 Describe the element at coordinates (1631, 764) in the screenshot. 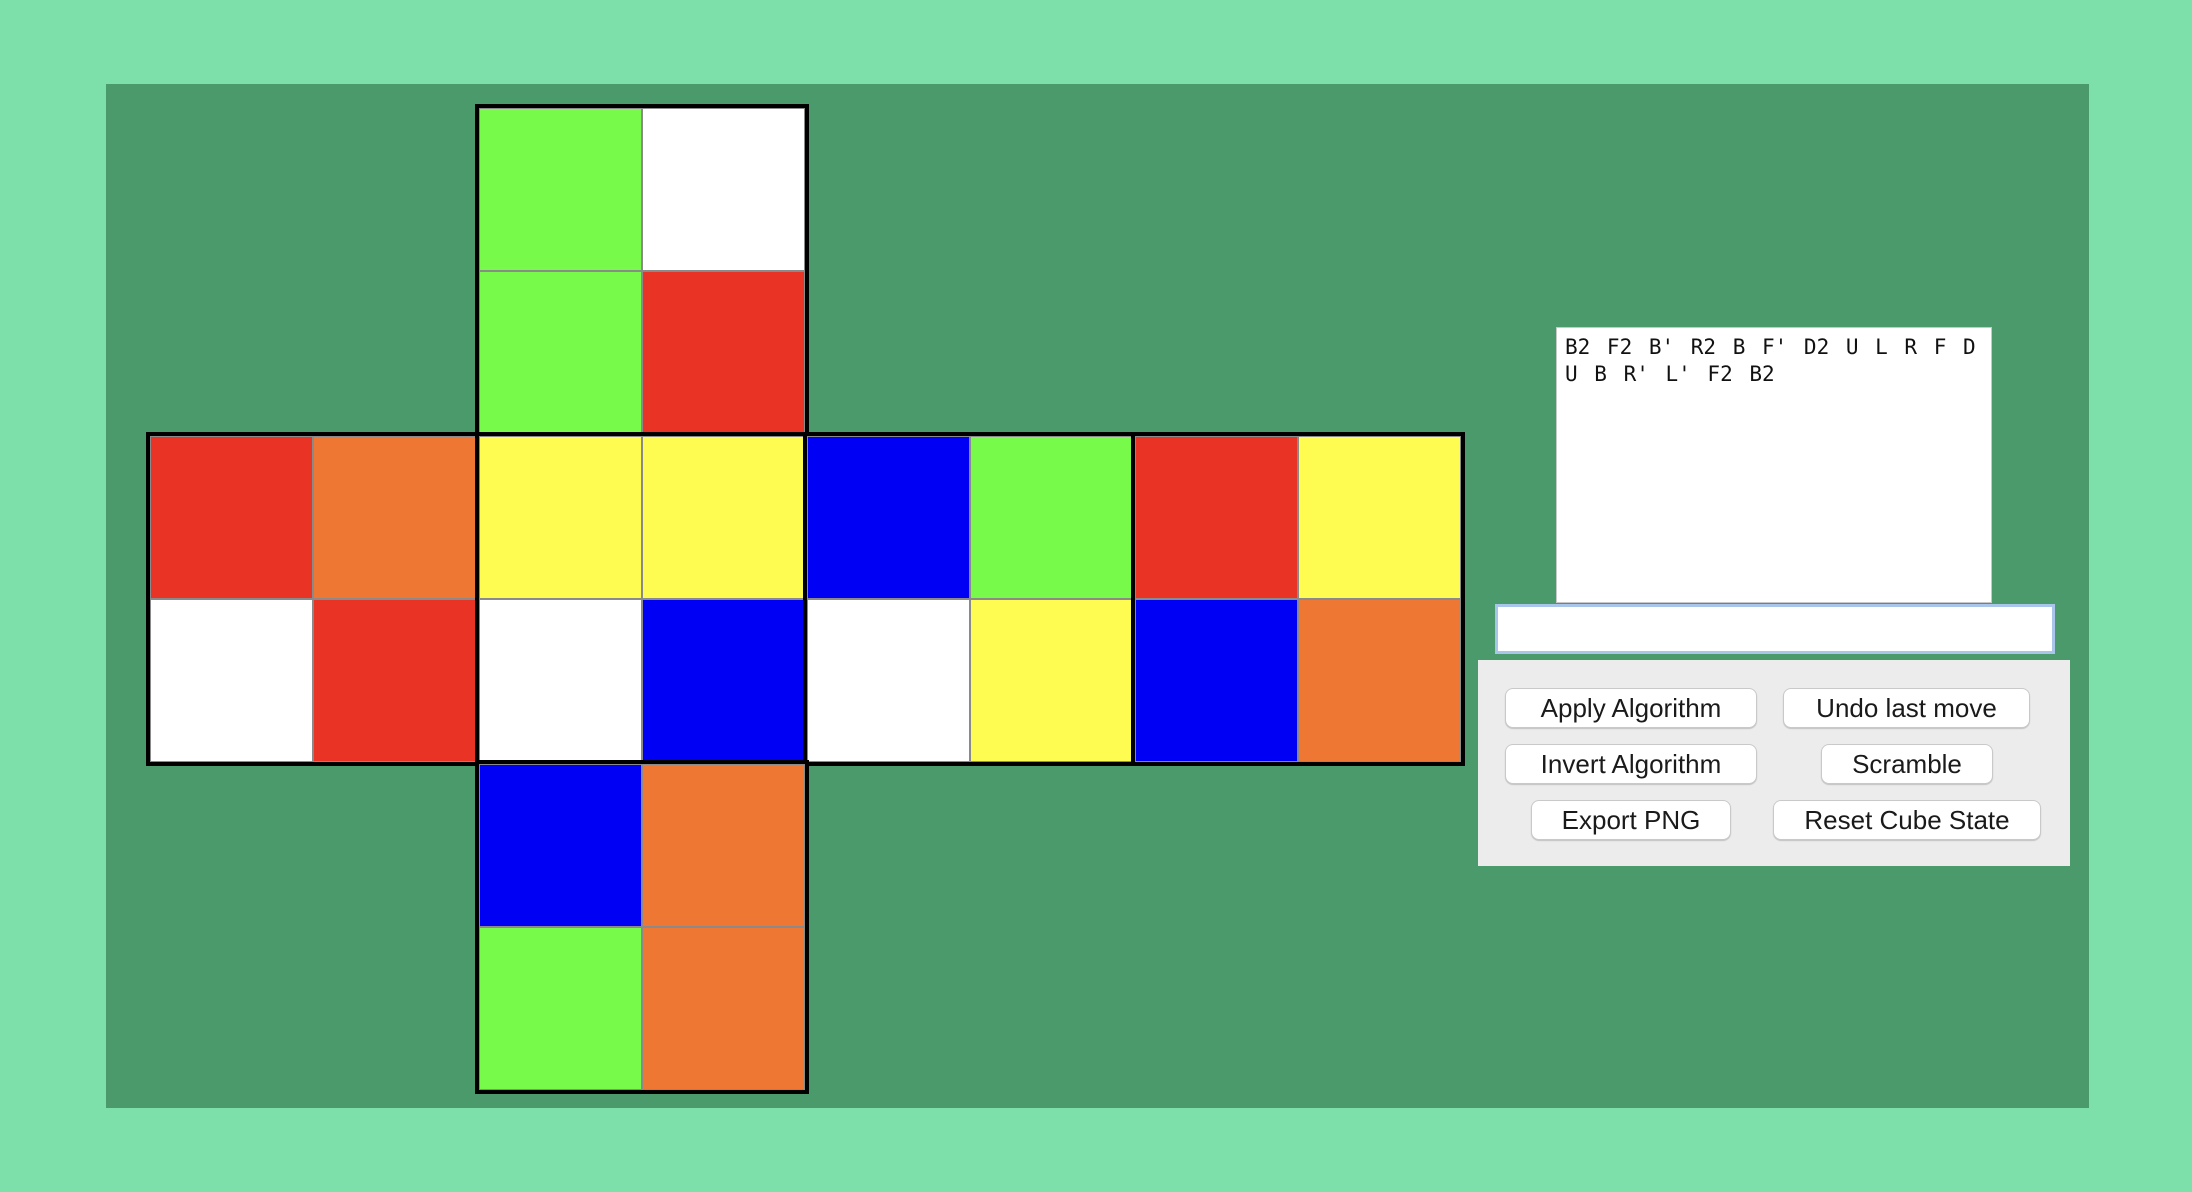

I see `invert-algorithm-button: Invert Algorithm` at that location.